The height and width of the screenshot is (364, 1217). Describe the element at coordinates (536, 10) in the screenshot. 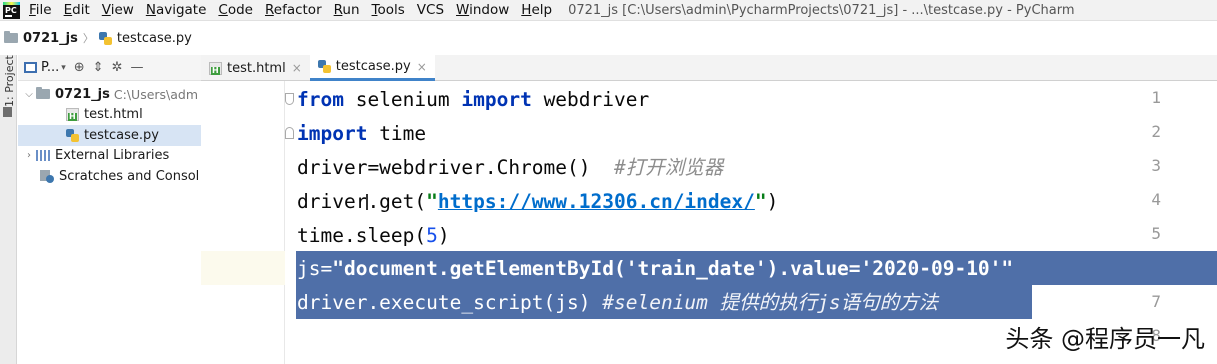

I see `menu-item-help: Help` at that location.